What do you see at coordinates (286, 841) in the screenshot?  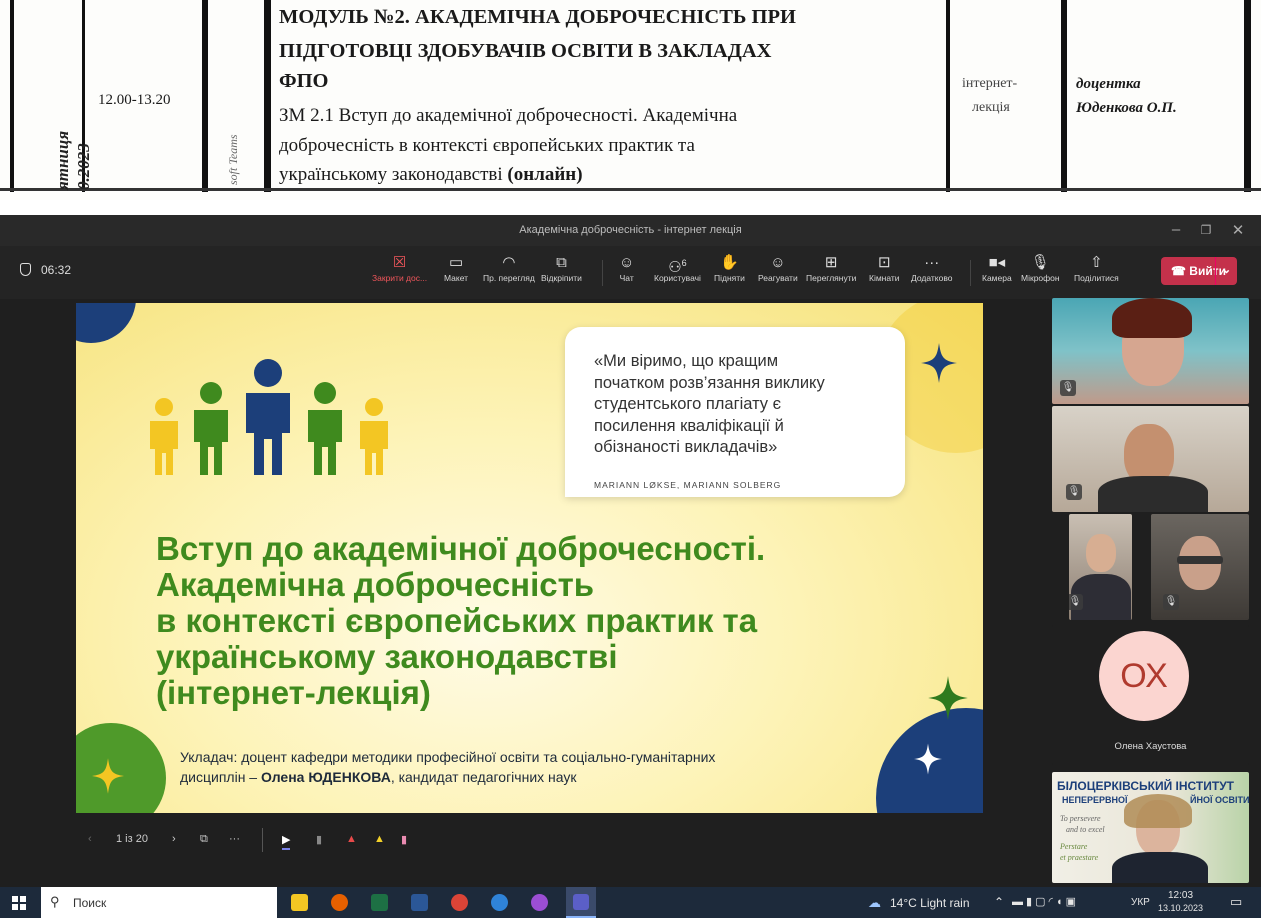 I see `pointer-tool-icon: ▶` at bounding box center [286, 841].